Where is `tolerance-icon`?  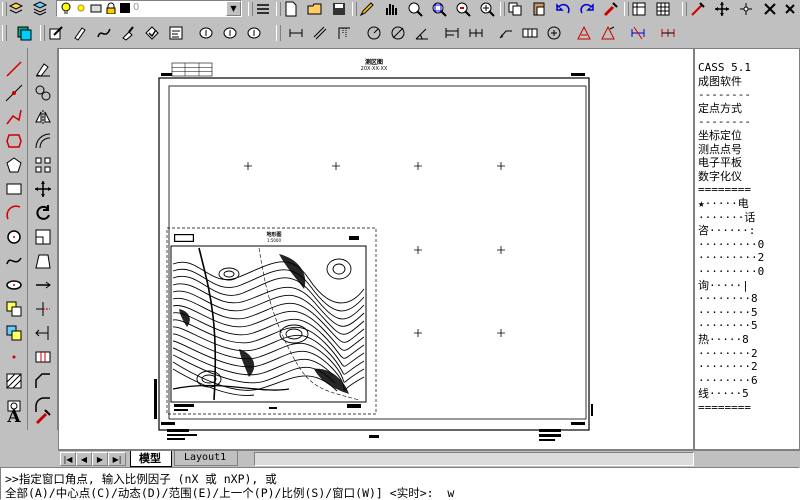 tolerance-icon is located at coordinates (530, 33).